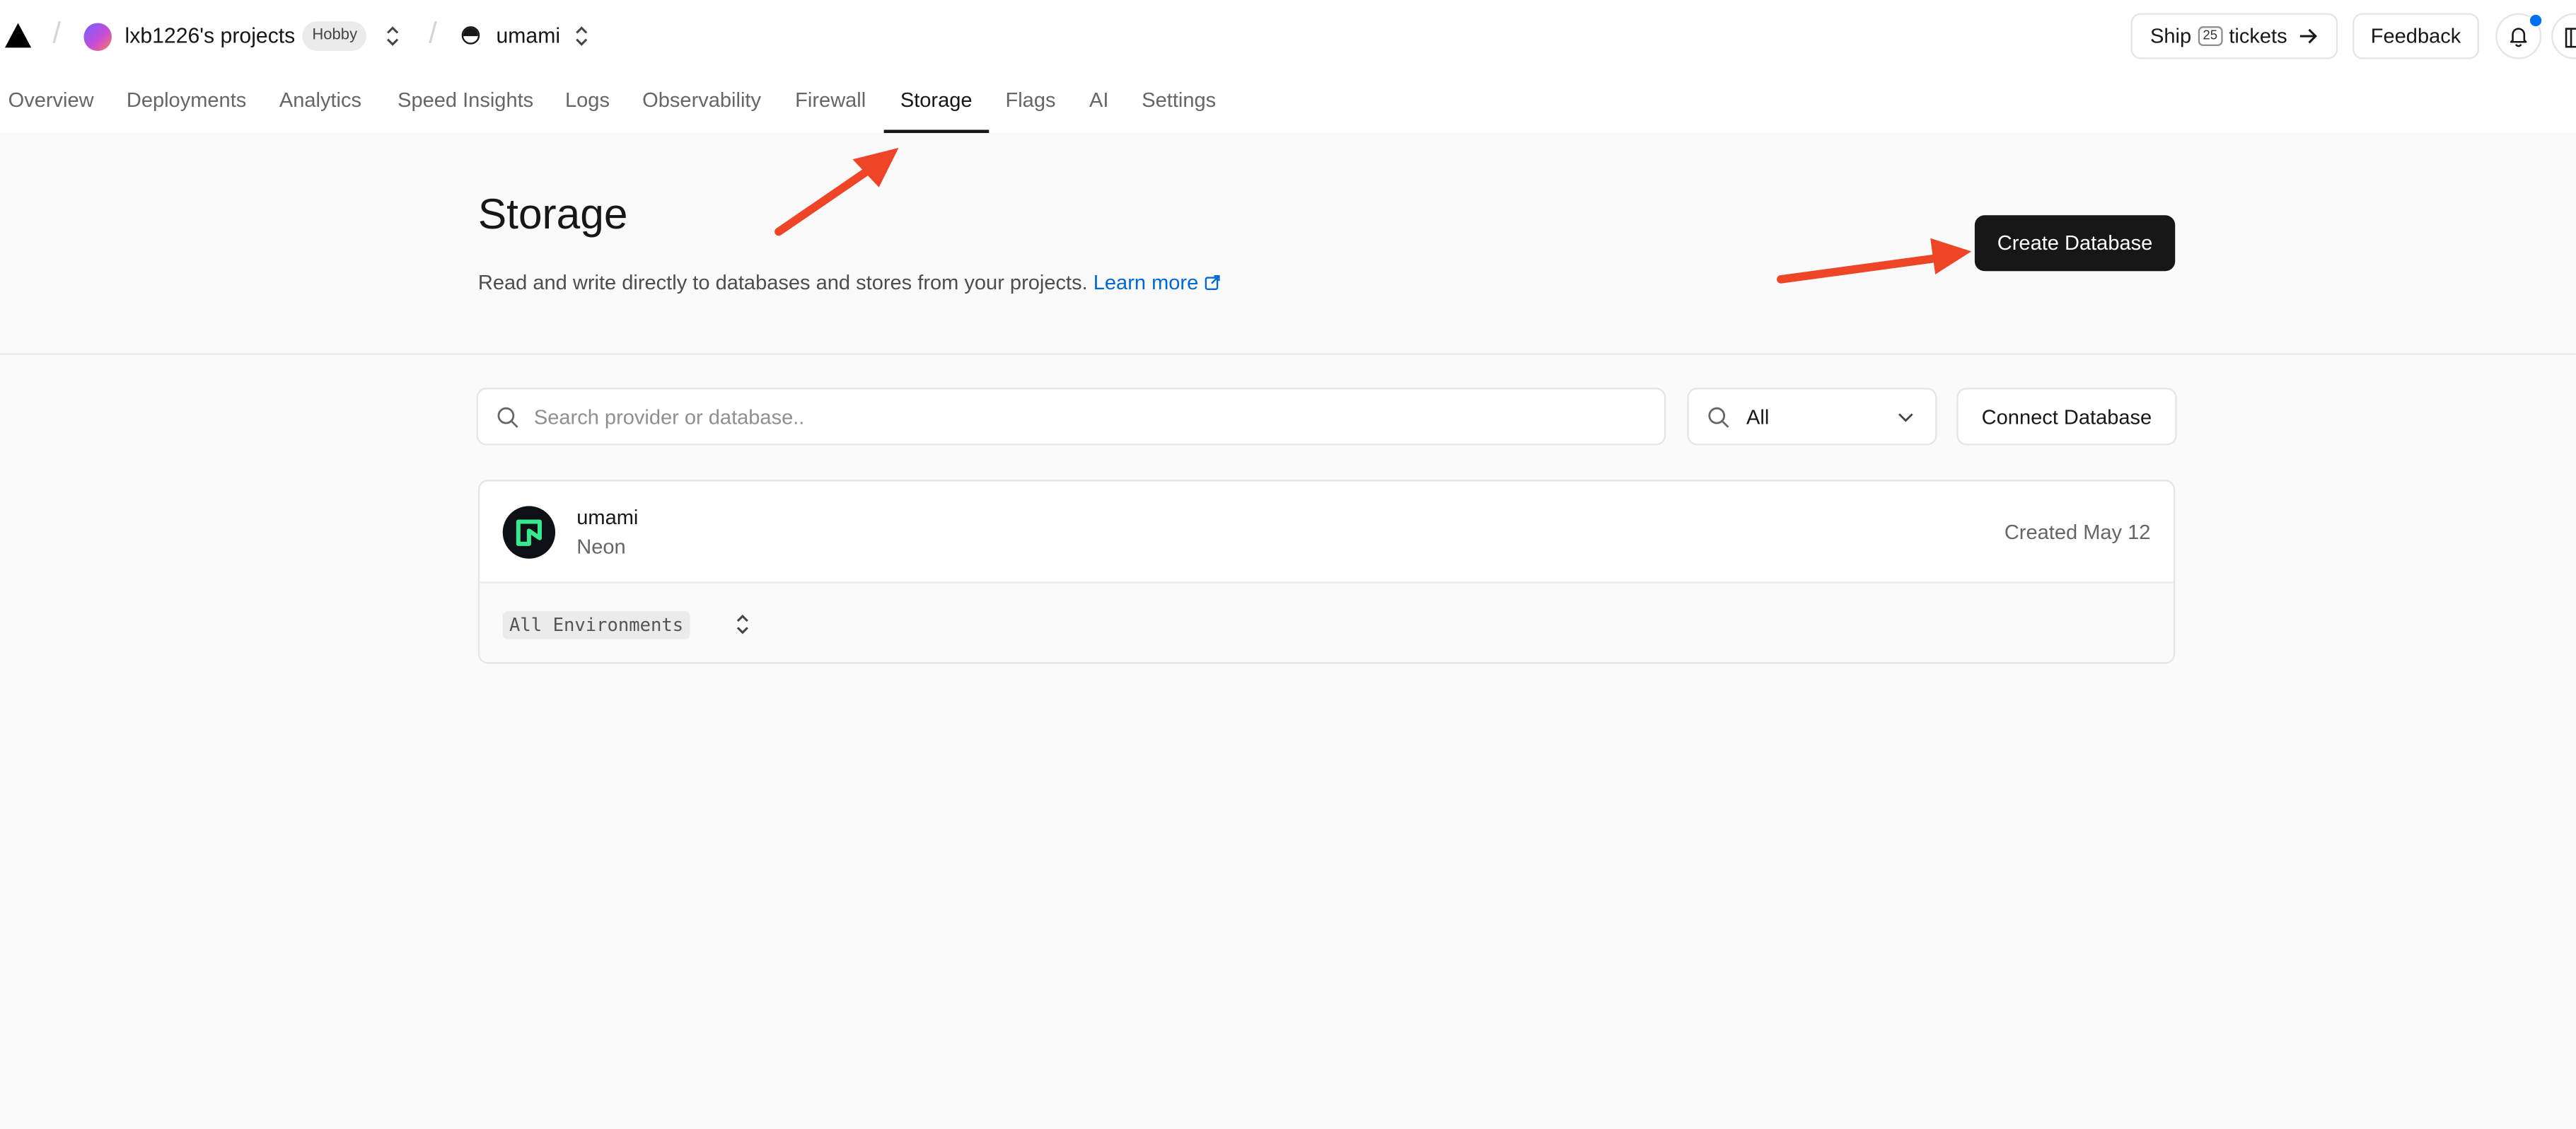 The height and width of the screenshot is (1129, 2576). What do you see at coordinates (2535, 20) in the screenshot?
I see `notification-dot` at bounding box center [2535, 20].